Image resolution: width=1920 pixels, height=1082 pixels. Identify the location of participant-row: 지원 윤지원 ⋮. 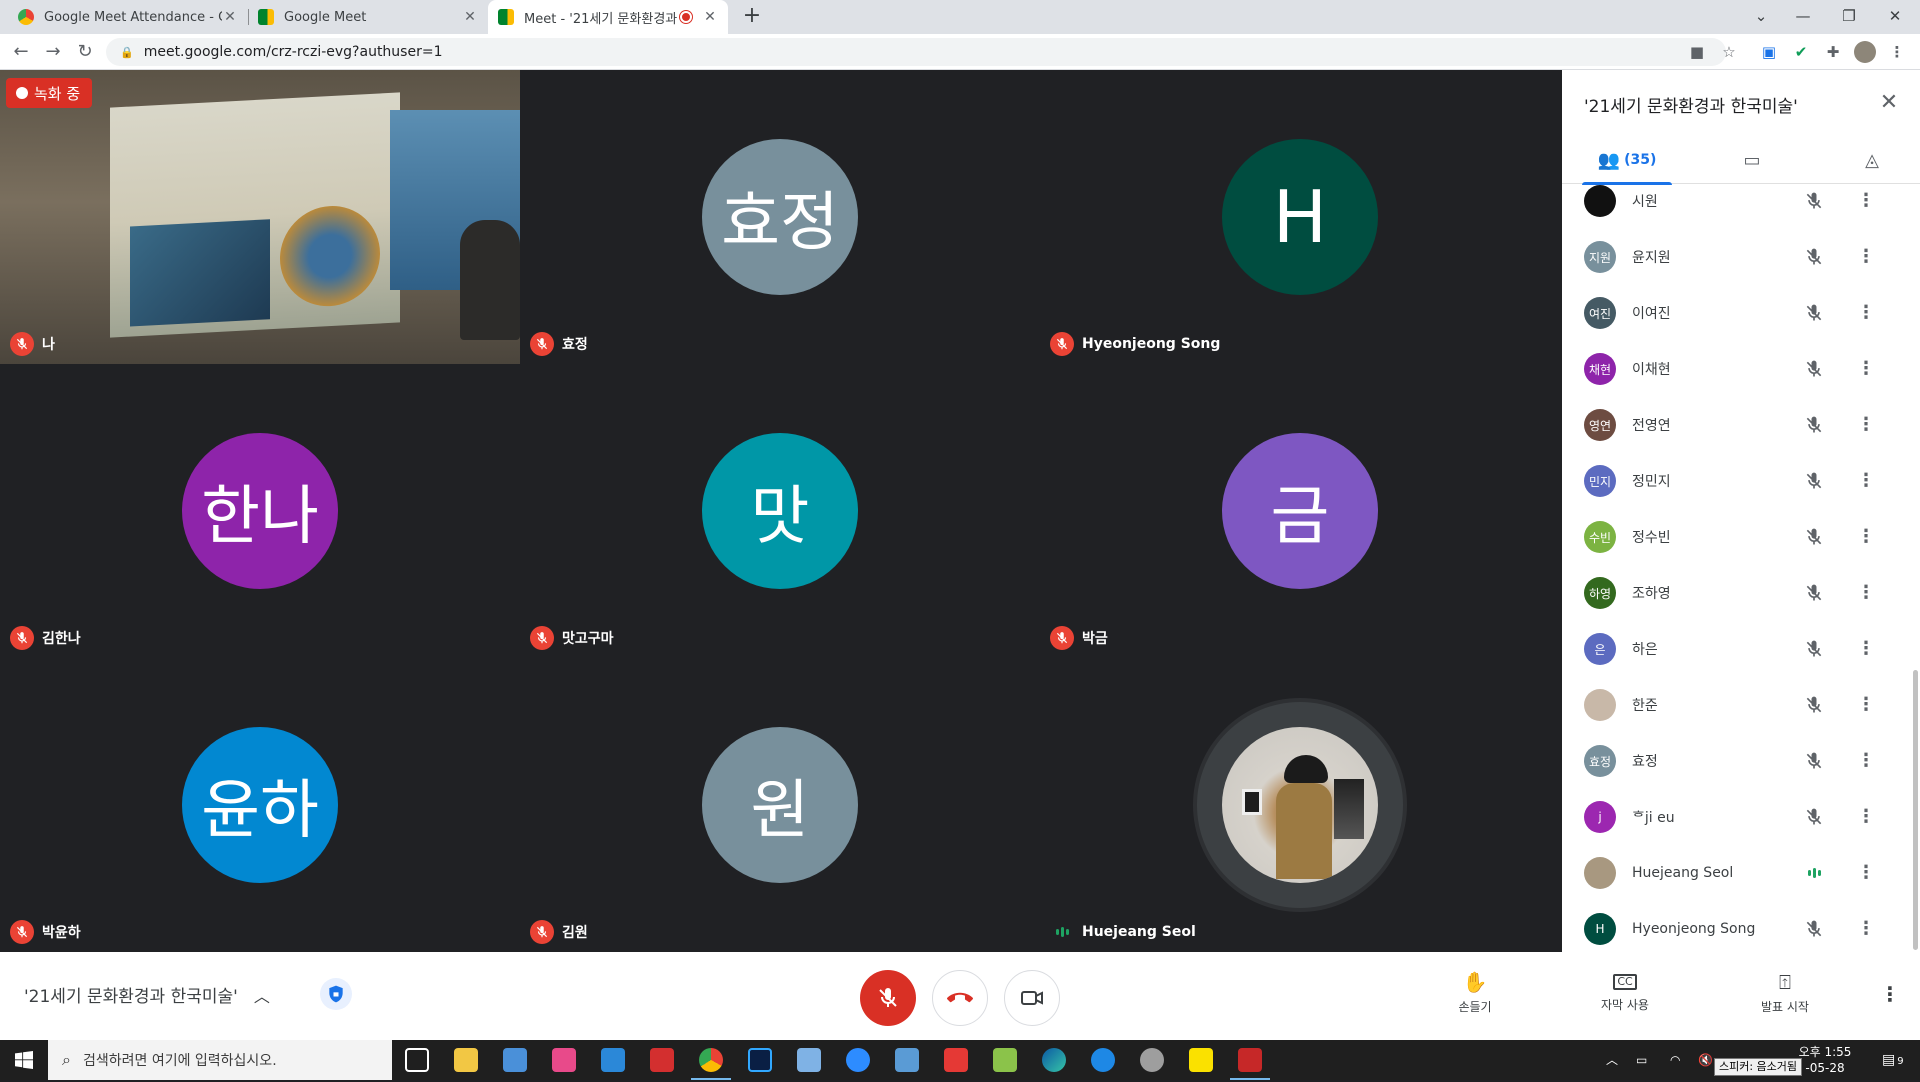
(1741, 257).